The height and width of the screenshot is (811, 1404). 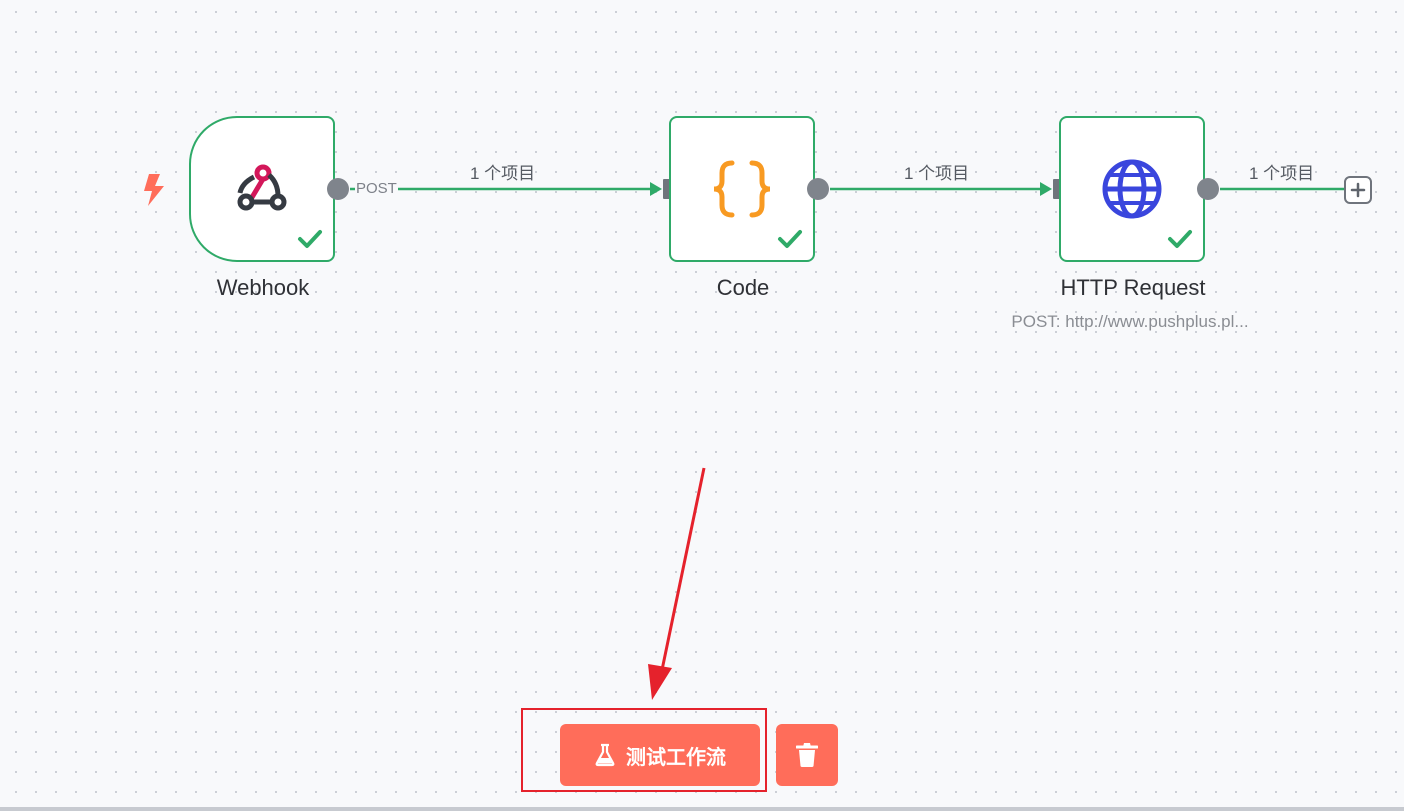 What do you see at coordinates (1133, 287) in the screenshot?
I see `node-label-http-request: HTTP Request` at bounding box center [1133, 287].